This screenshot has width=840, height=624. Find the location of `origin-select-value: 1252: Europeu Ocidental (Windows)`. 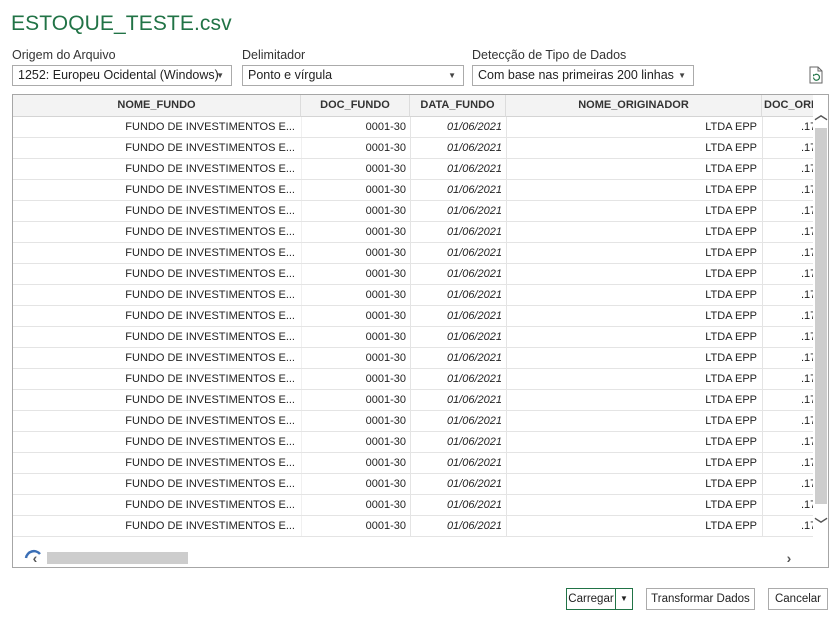

origin-select-value: 1252: Europeu Ocidental (Windows) is located at coordinates (118, 75).